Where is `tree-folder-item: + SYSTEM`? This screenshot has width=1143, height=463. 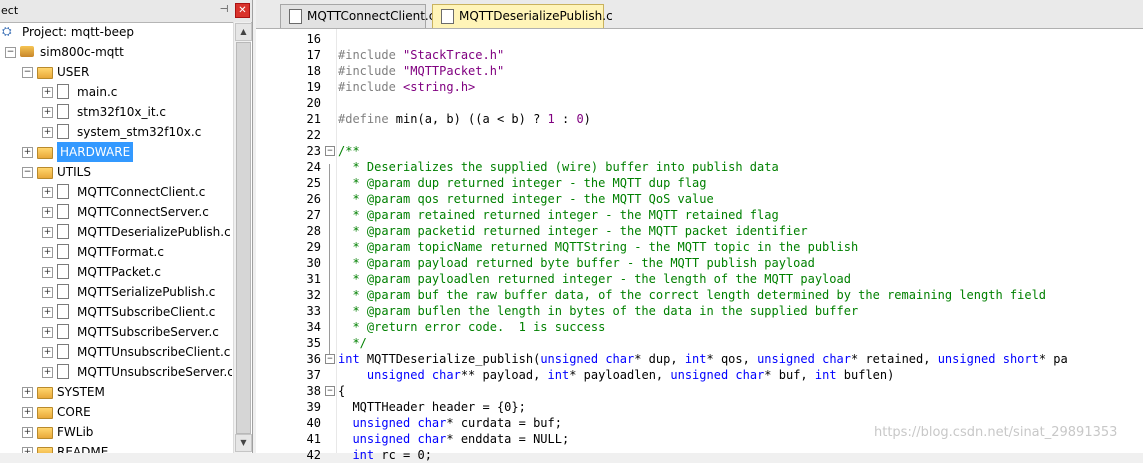 tree-folder-item: + SYSTEM is located at coordinates (116, 392).